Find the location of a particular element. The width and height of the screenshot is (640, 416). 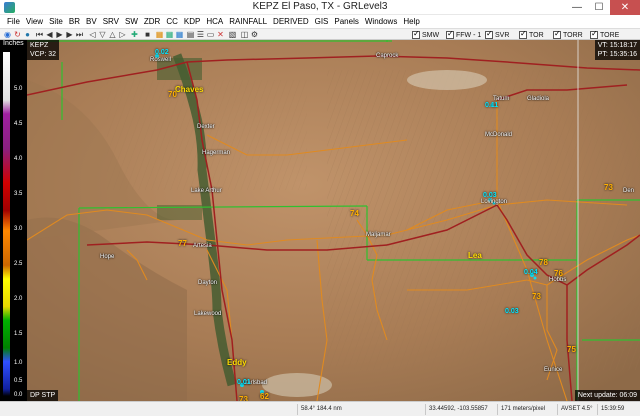

title-bar: KEPZ El Paso, TX - GRLevel3 — ☐ ✕ is located at coordinates (320, 7).